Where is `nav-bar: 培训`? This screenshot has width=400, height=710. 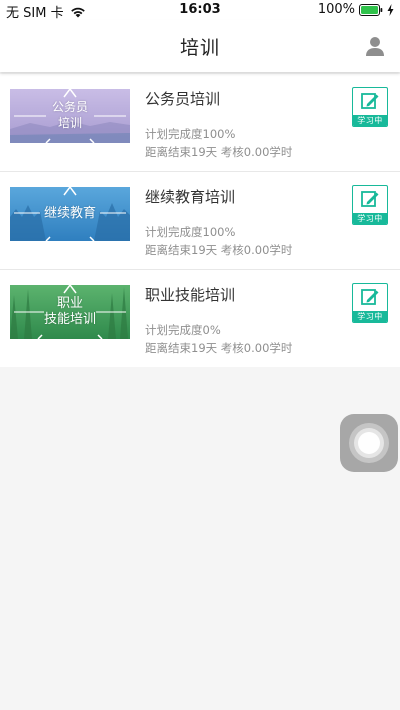
nav-bar: 培训 is located at coordinates (200, 46).